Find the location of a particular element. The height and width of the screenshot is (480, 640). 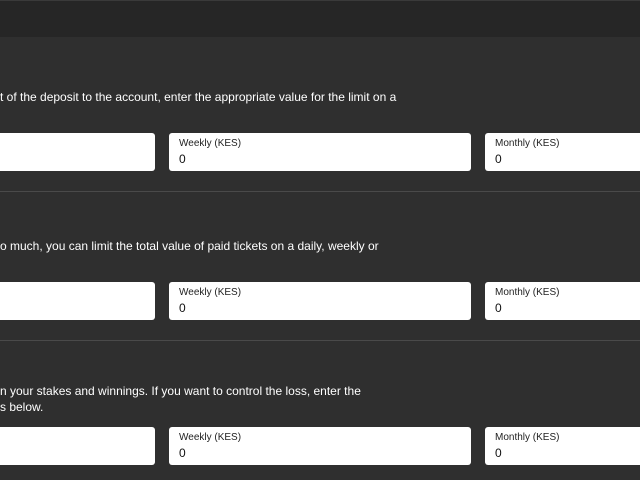

deposit-weekly-label: Weekly (KES) is located at coordinates (210, 143).